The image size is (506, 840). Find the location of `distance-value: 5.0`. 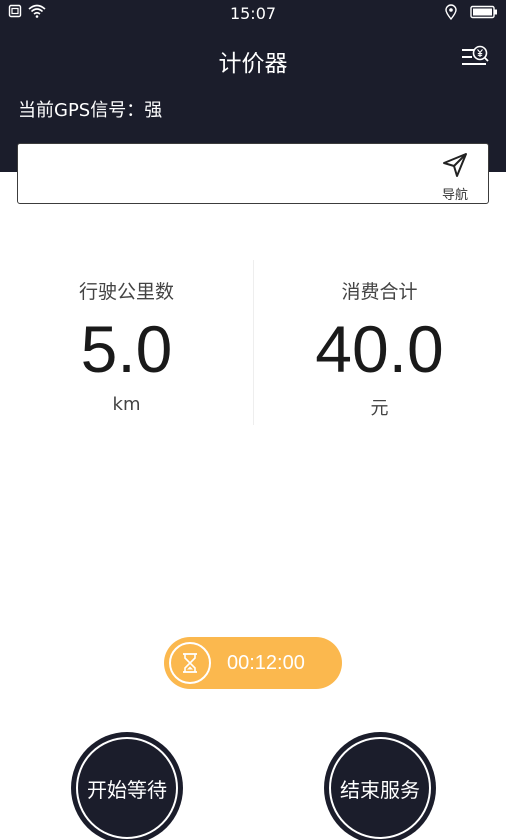

distance-value: 5.0 is located at coordinates (126, 349).